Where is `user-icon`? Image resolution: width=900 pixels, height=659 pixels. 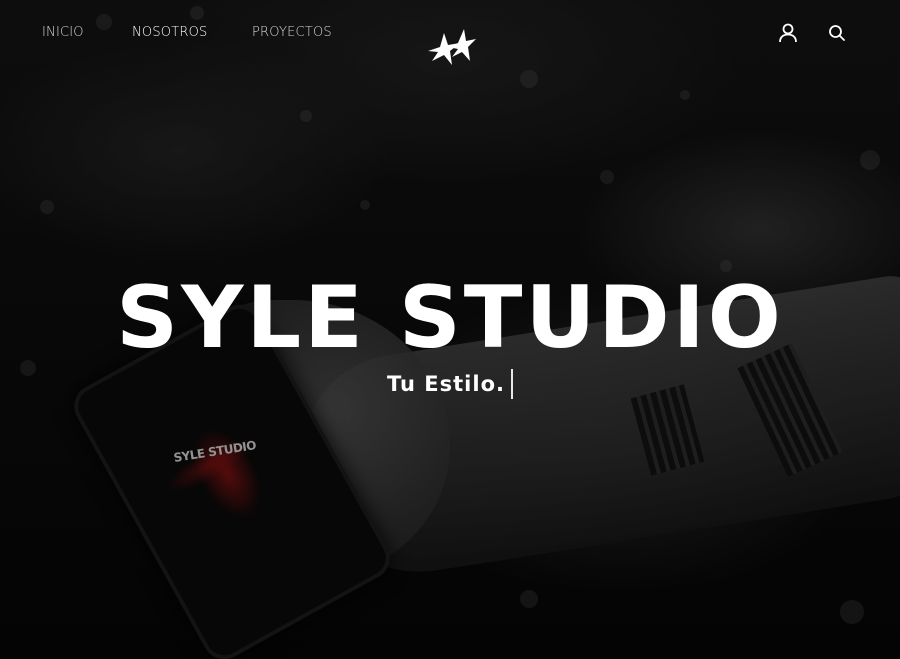 user-icon is located at coordinates (788, 33).